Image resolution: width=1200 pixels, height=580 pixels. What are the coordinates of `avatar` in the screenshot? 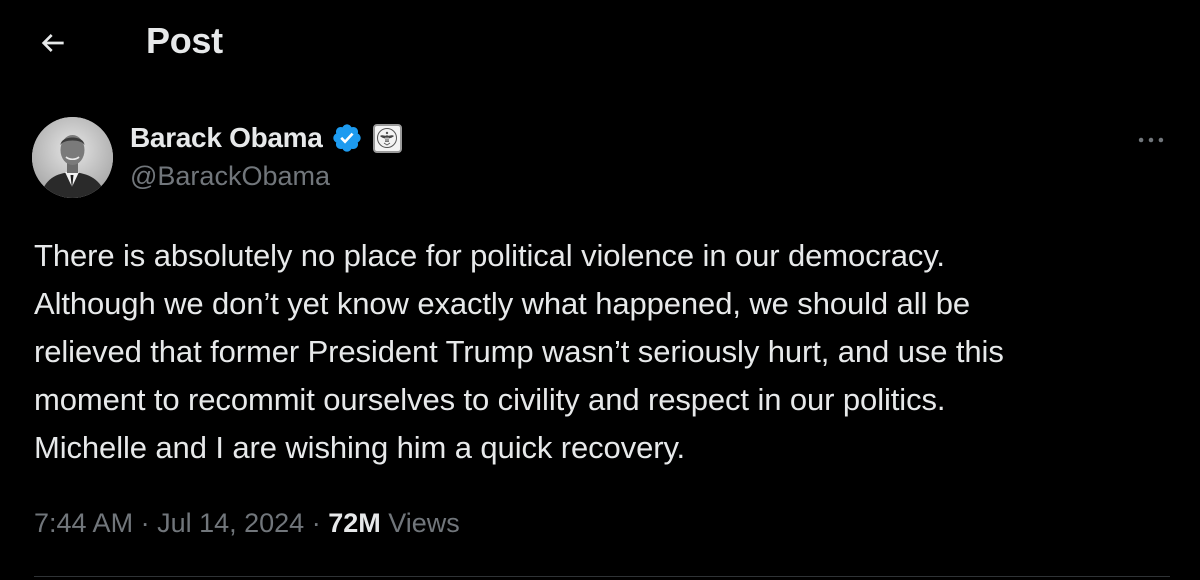 It's located at (72, 157).